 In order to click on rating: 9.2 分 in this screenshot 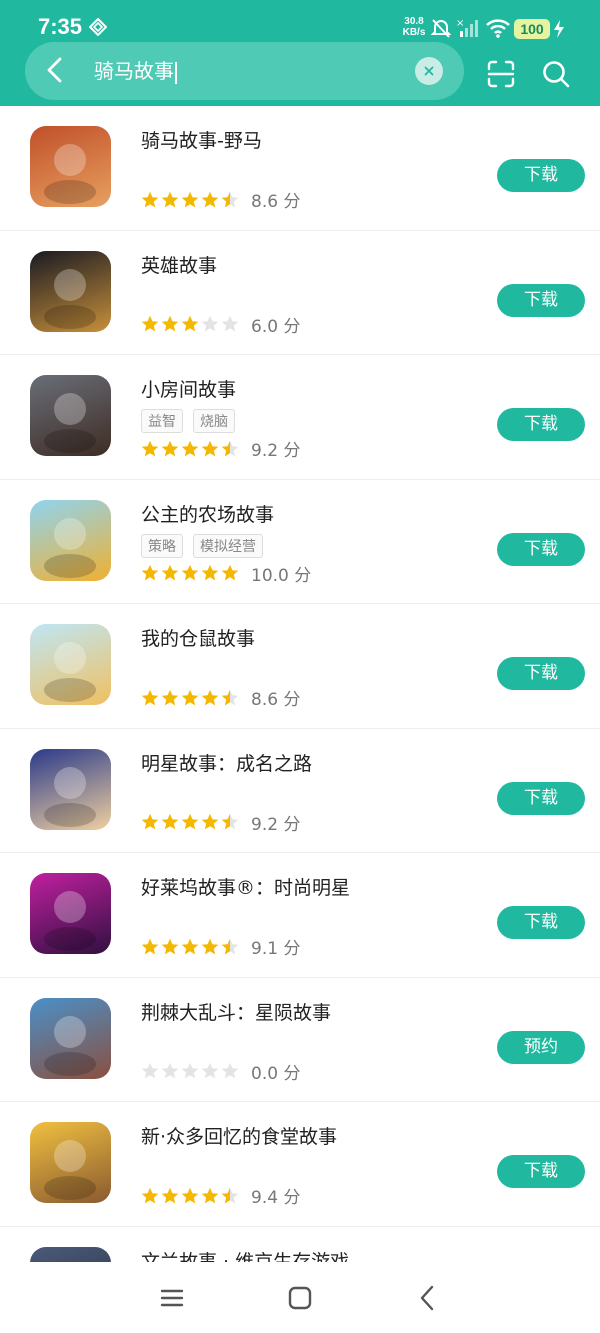, I will do `click(220, 822)`.